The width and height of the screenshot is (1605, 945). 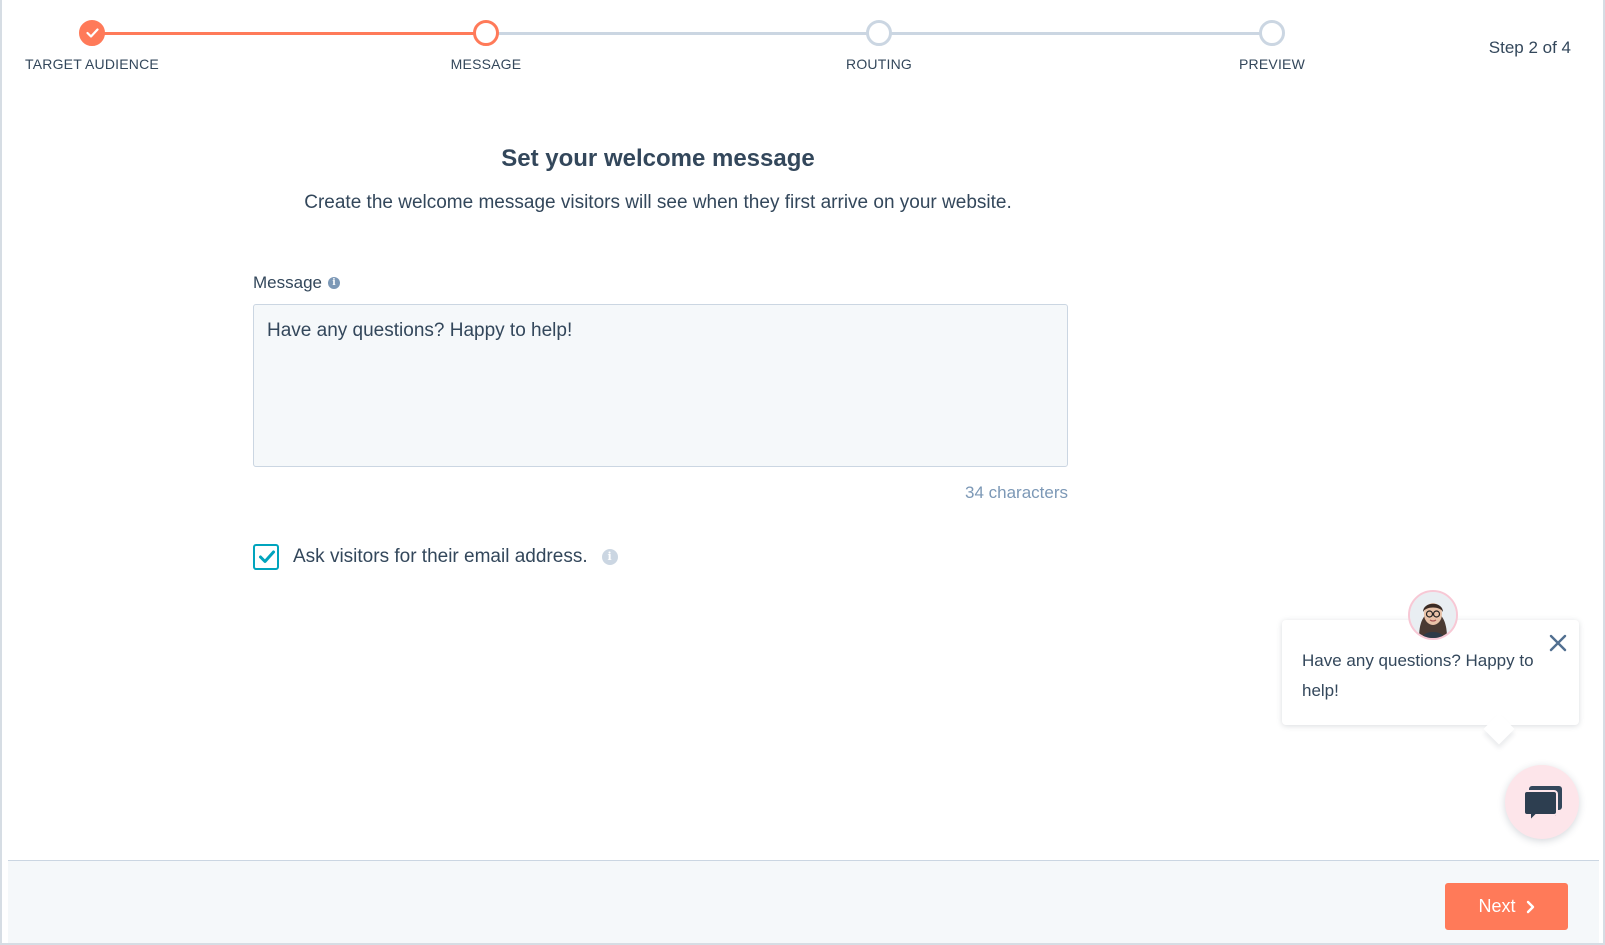 What do you see at coordinates (1558, 643) in the screenshot?
I see `close-icon` at bounding box center [1558, 643].